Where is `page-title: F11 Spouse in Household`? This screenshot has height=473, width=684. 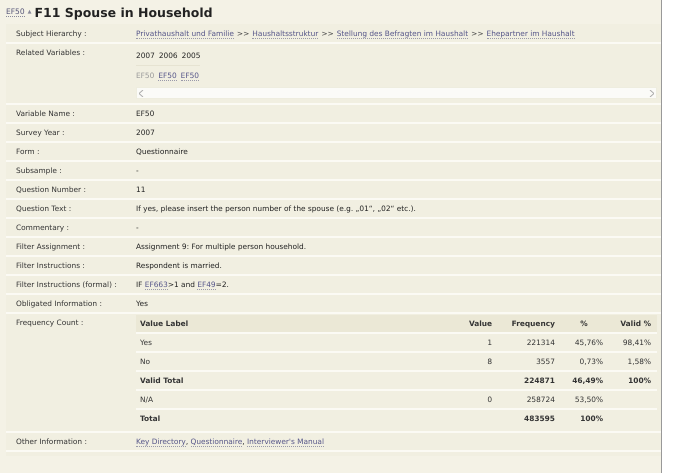 page-title: F11 Spouse in Household is located at coordinates (123, 12).